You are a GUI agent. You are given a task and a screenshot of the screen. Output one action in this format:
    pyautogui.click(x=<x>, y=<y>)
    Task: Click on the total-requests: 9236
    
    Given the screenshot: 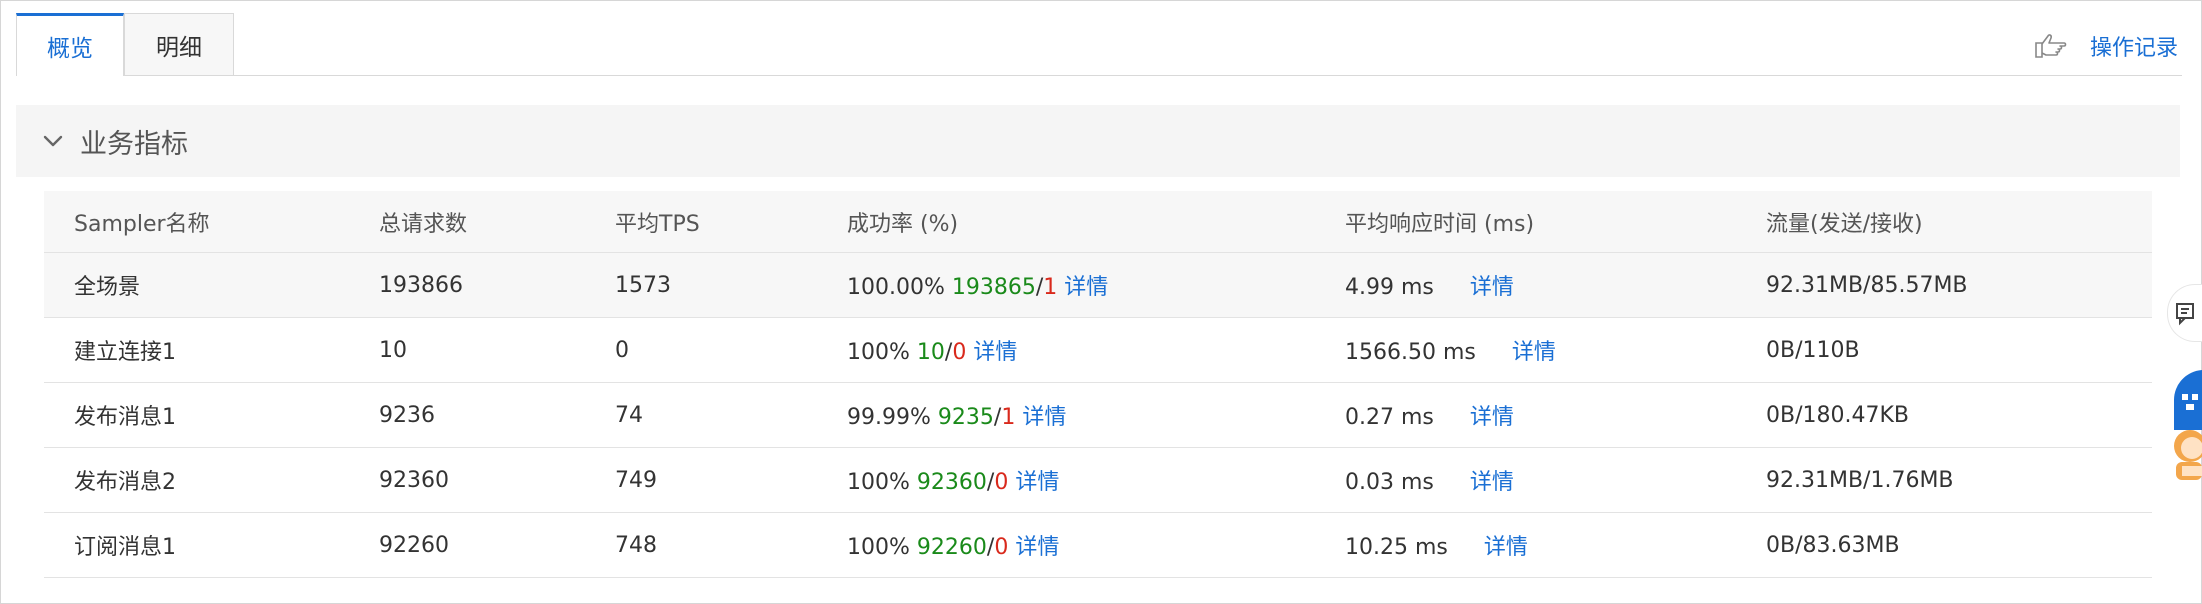 What is the action you would take?
    pyautogui.click(x=407, y=415)
    